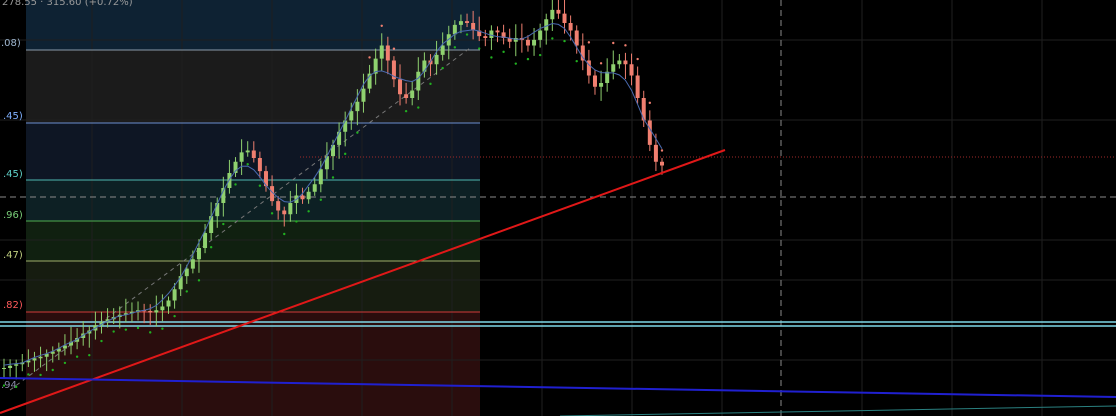  I want to click on fib-label-1: .45), so click(13, 116).